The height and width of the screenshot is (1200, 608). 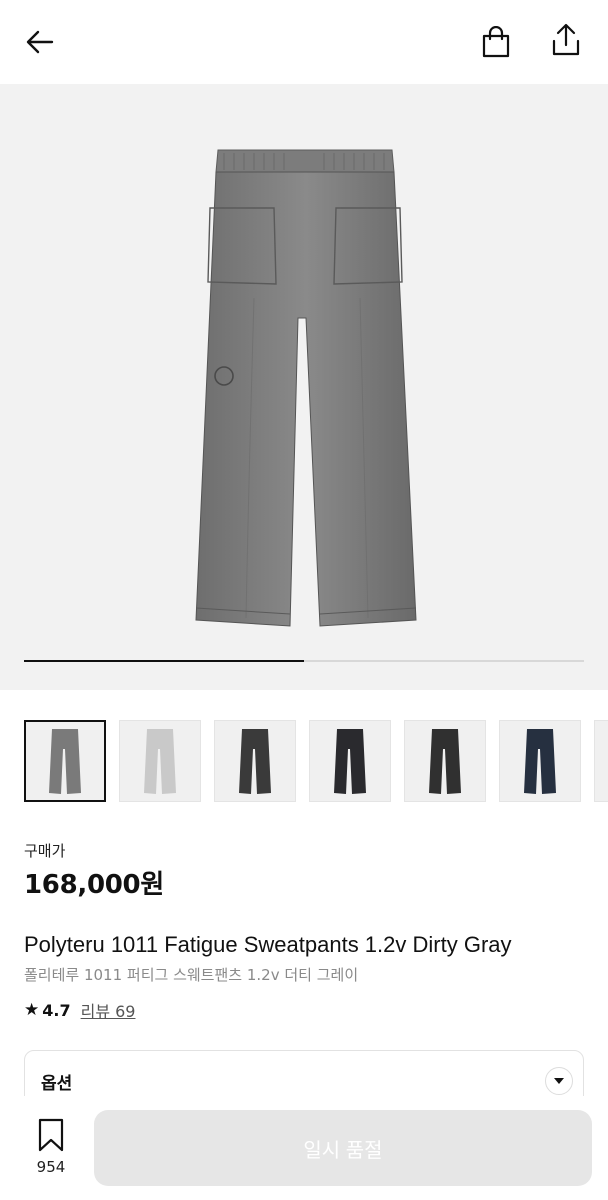 I want to click on caret-down-icon, so click(x=559, y=1081).